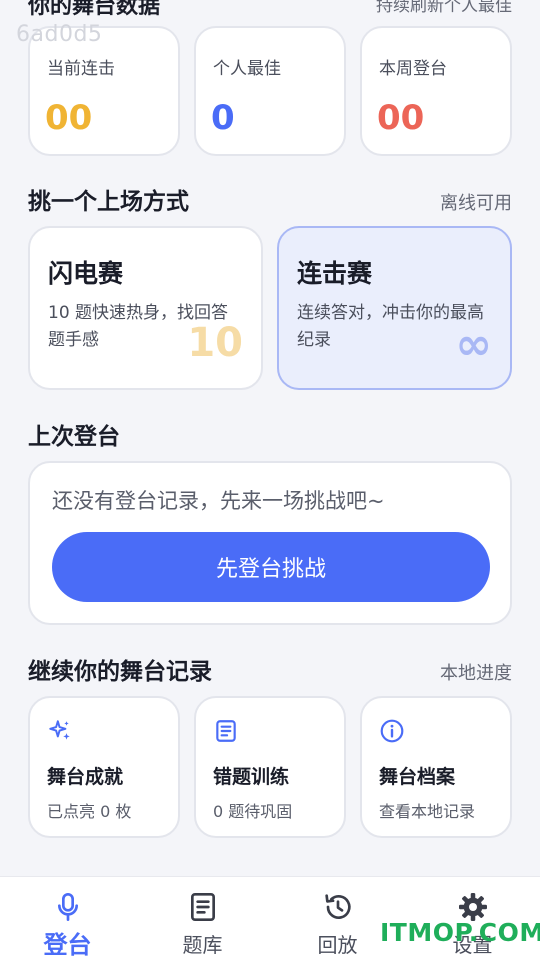 The width and height of the screenshot is (540, 960). Describe the element at coordinates (145, 308) in the screenshot. I see `mode-card-lightning: 闪电赛 10 题快速热身，找回答题手感 10` at that location.